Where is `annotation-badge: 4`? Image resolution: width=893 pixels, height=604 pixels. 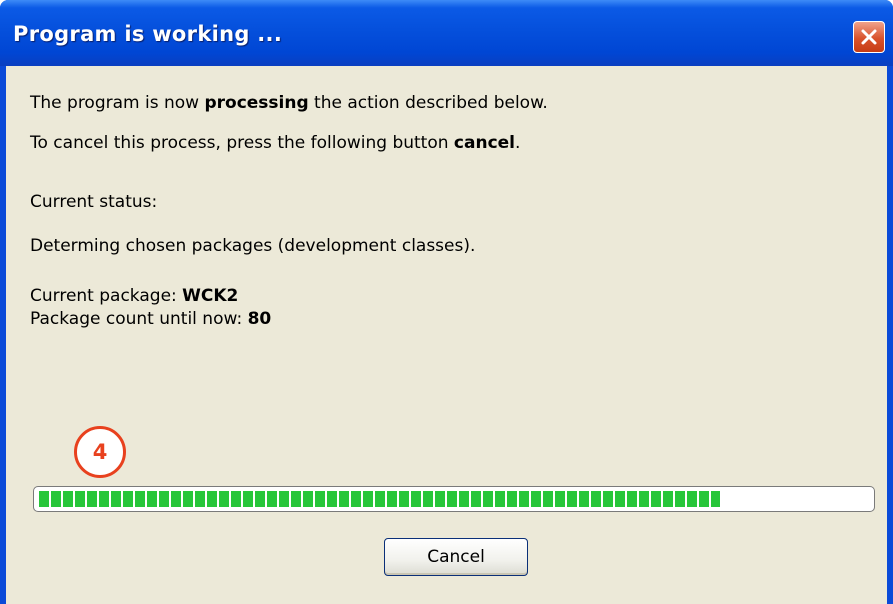 annotation-badge: 4 is located at coordinates (100, 452).